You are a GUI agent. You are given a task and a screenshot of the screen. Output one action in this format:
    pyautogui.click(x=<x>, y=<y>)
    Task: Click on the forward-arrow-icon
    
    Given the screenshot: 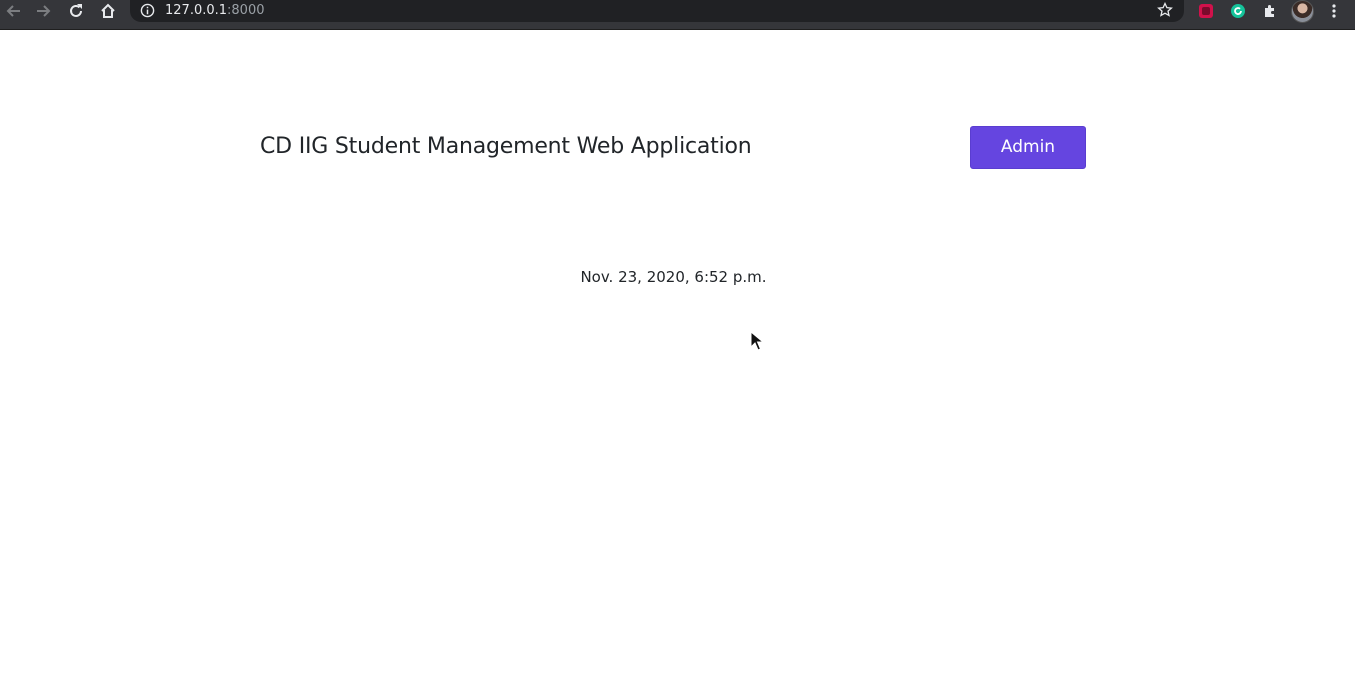 What is the action you would take?
    pyautogui.click(x=44, y=11)
    